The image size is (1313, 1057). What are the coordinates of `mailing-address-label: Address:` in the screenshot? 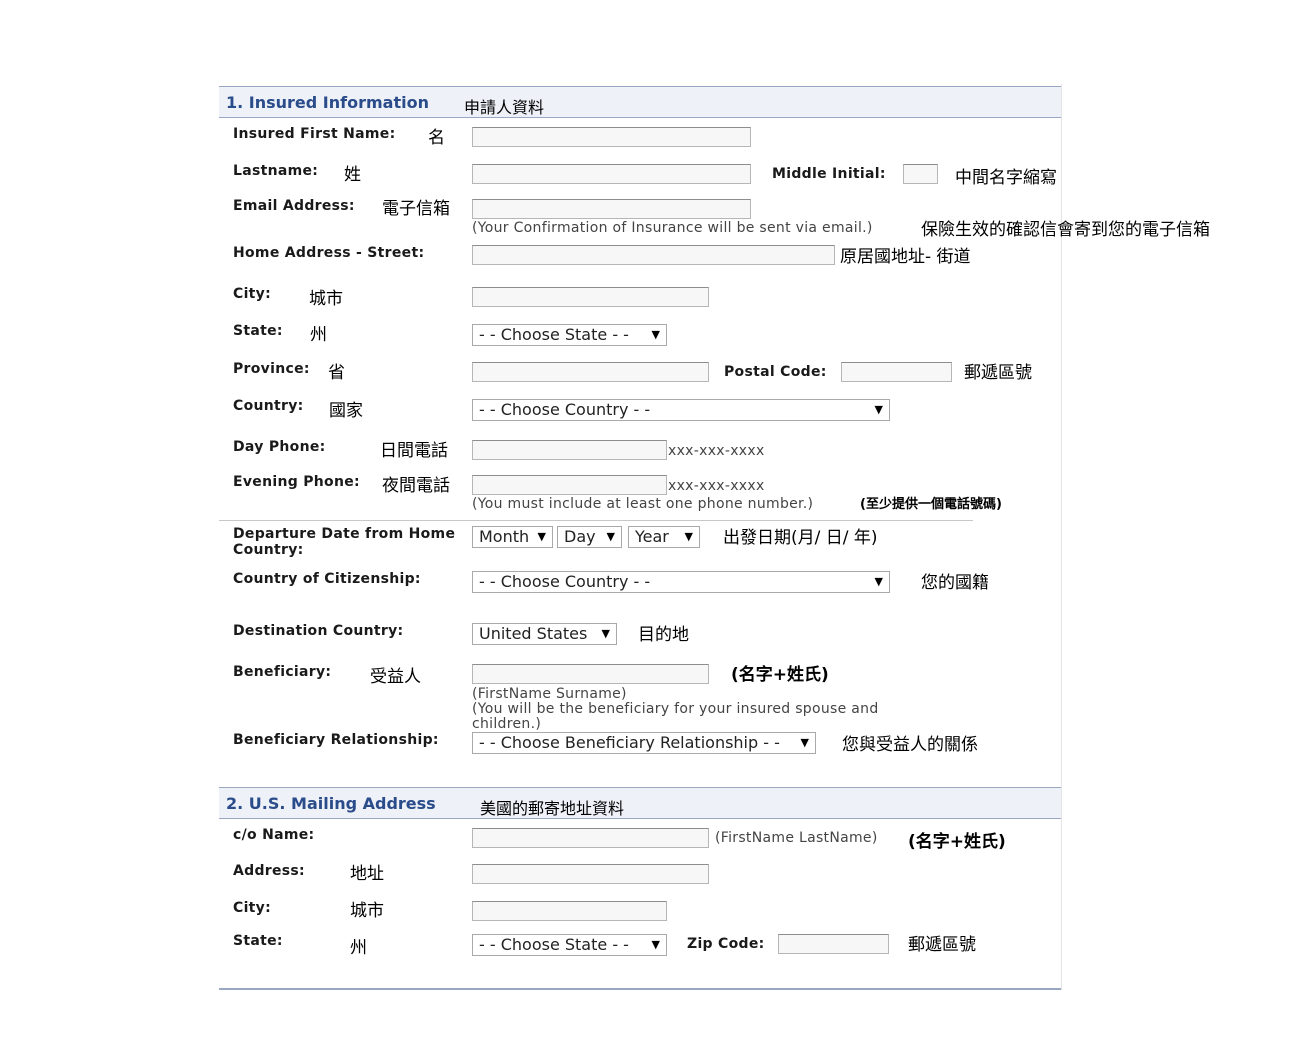 It's located at (269, 871).